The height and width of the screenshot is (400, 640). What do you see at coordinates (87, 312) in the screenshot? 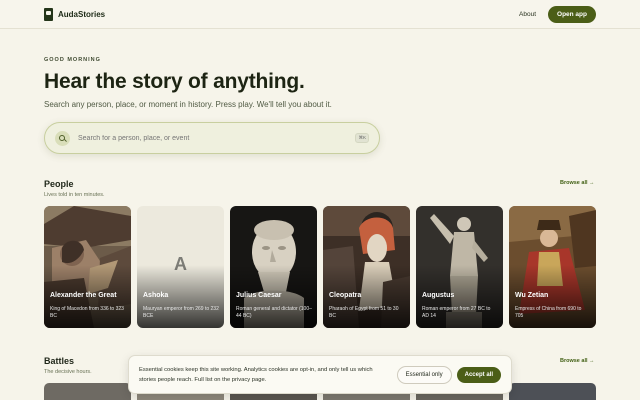
I see `person-card-description: King of Macedon from 336 to 323 BC` at bounding box center [87, 312].